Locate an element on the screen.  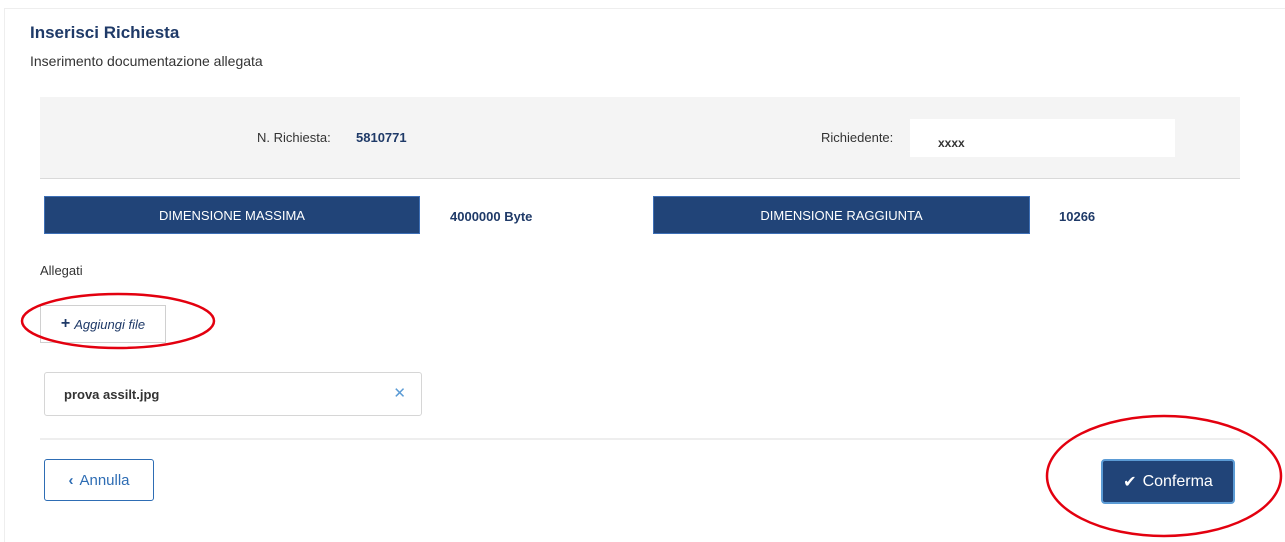
add-file-button: + Aggiungi file is located at coordinates (103, 324).